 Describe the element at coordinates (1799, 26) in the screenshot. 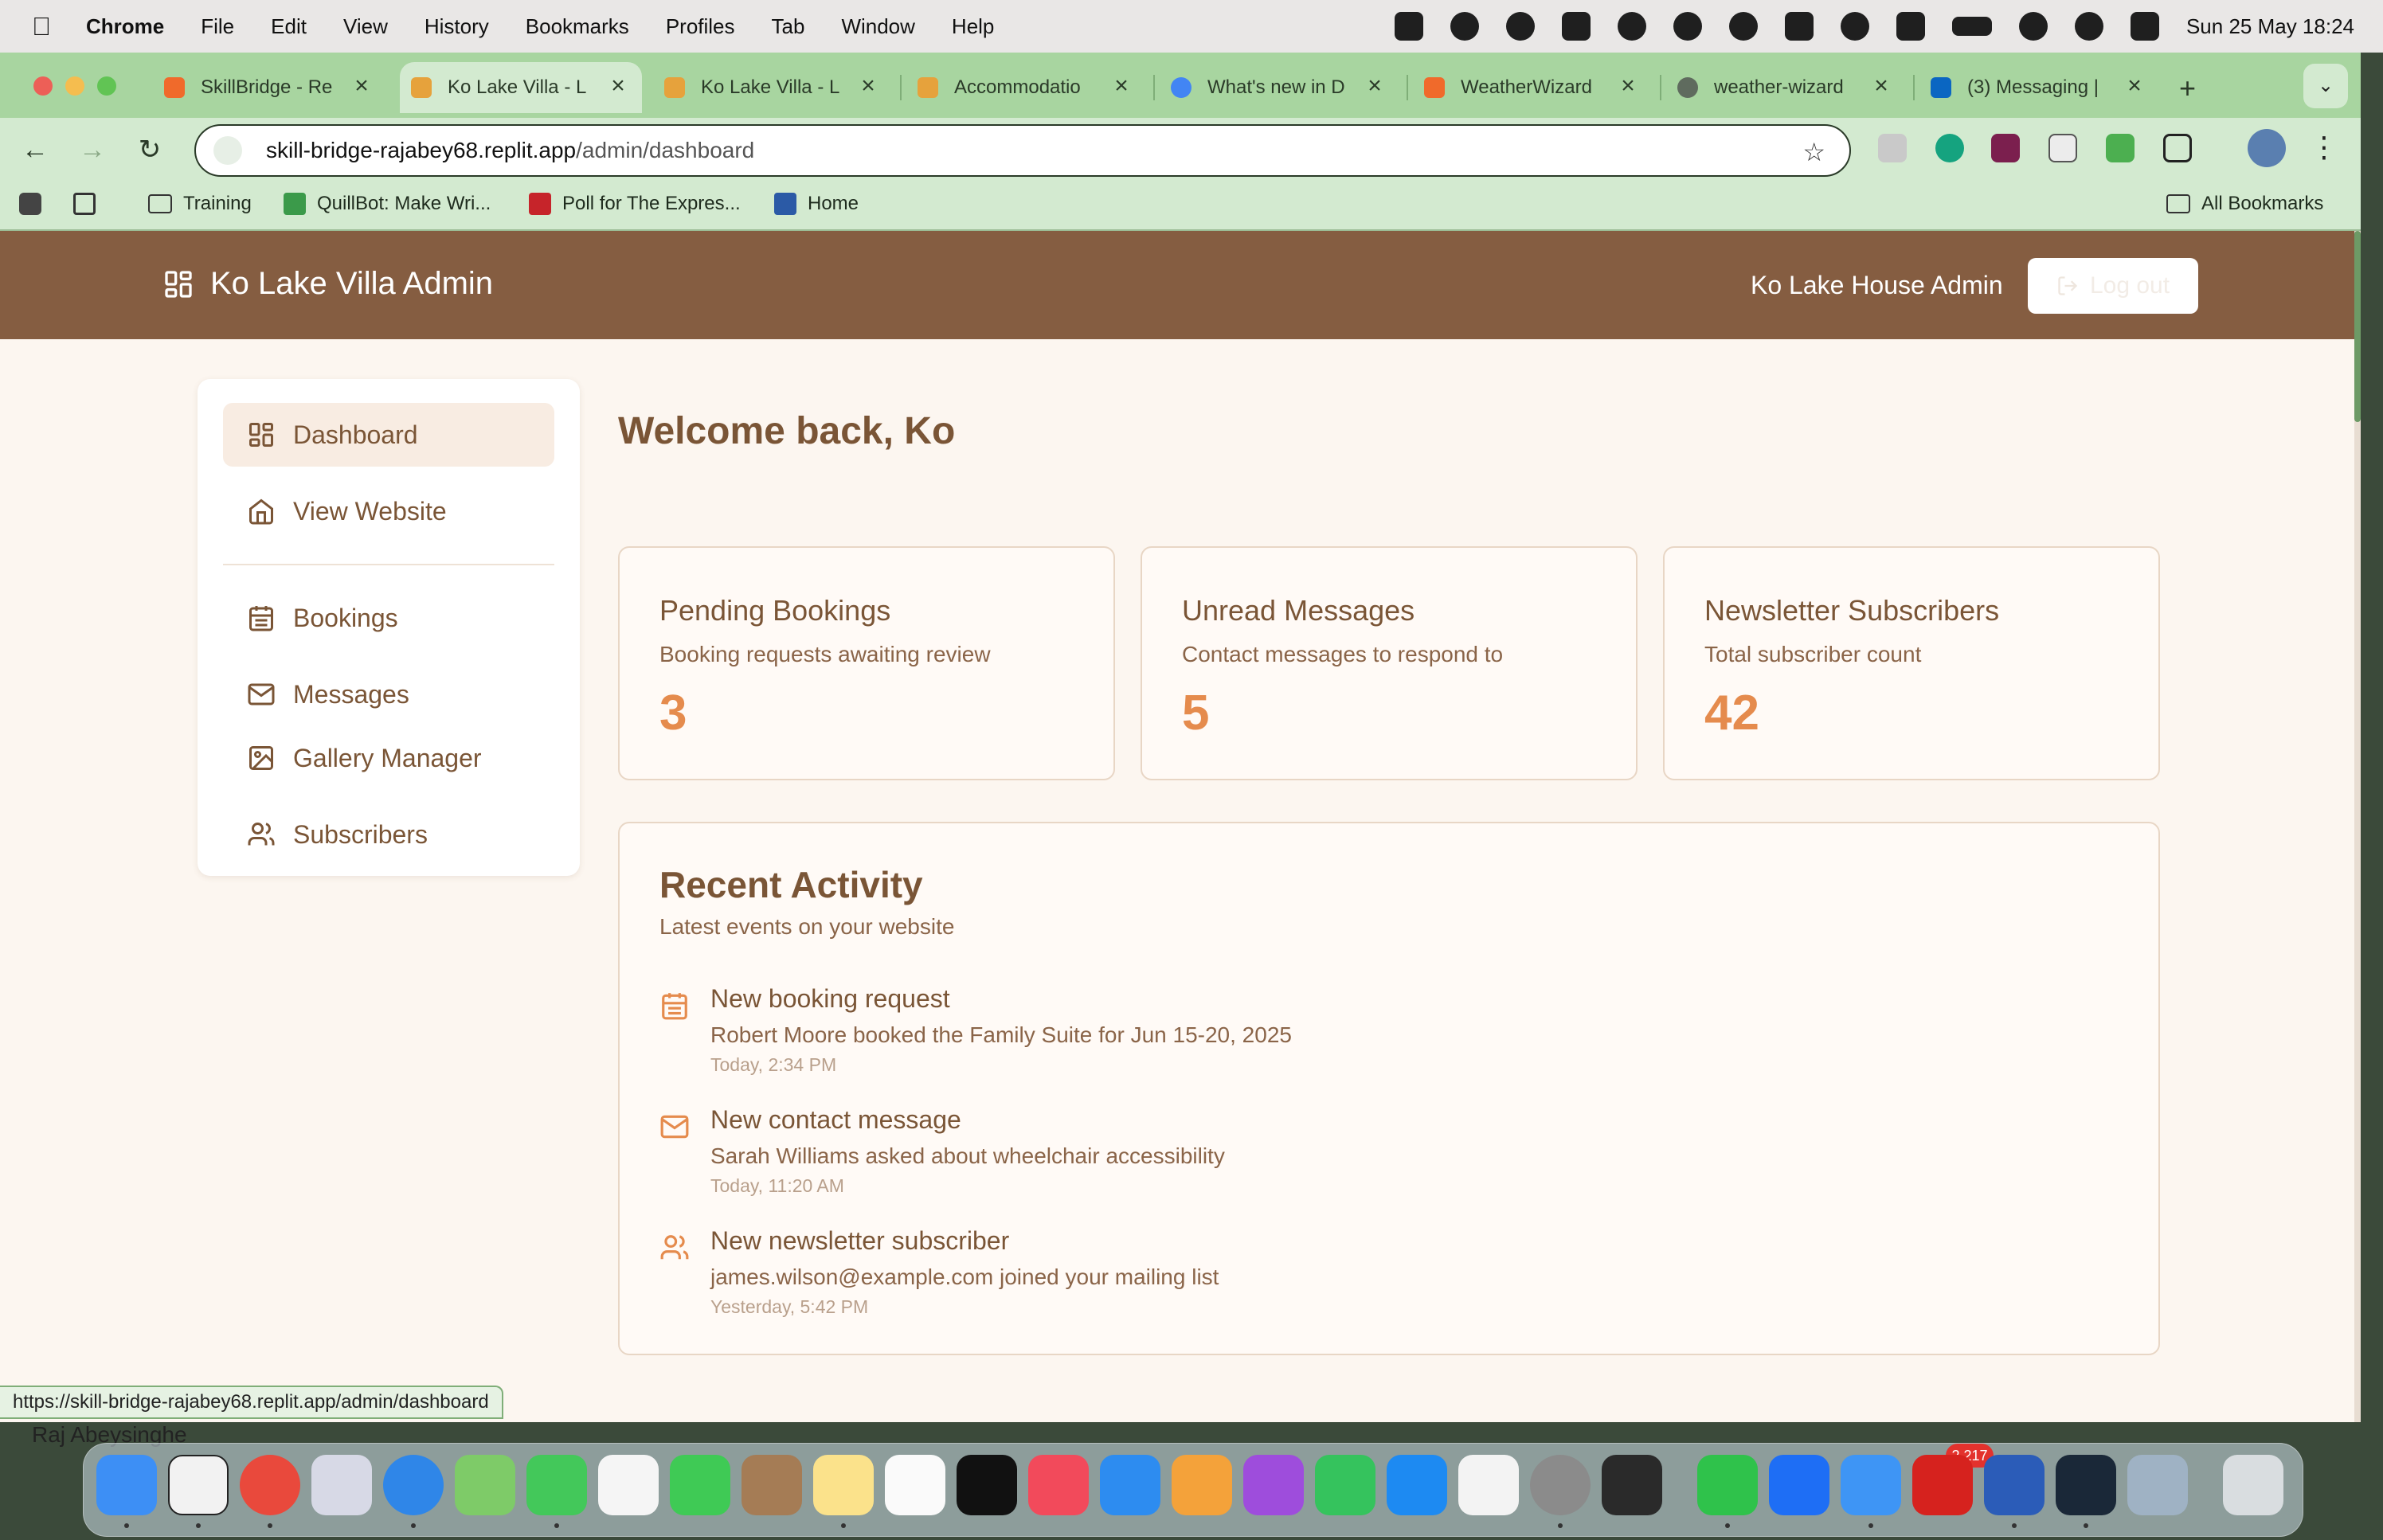

I see `memory-status-icon` at that location.